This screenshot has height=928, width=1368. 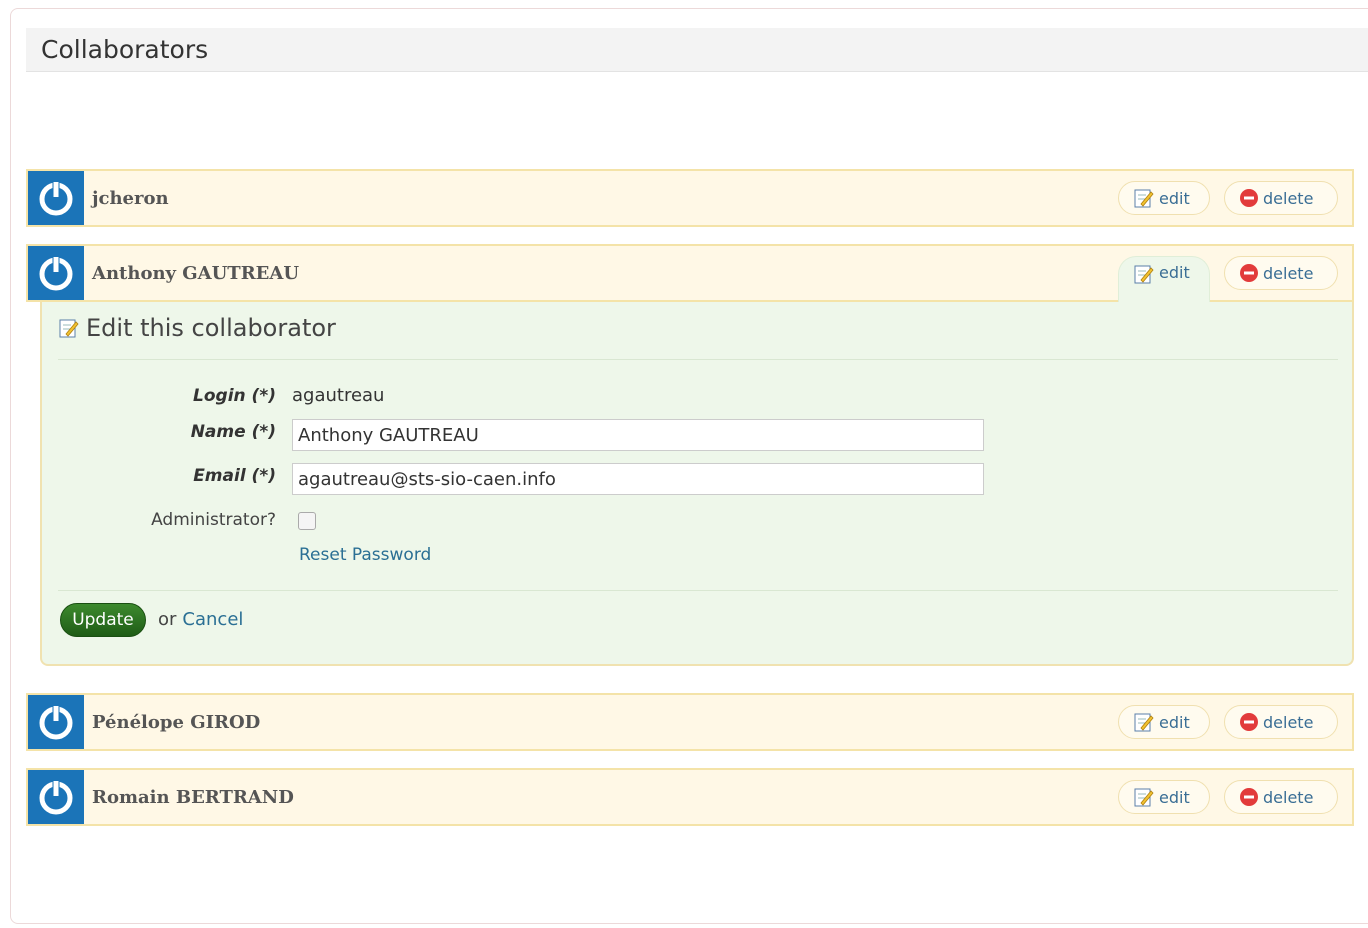 What do you see at coordinates (212, 619) in the screenshot?
I see `cancel-link: Cancel` at bounding box center [212, 619].